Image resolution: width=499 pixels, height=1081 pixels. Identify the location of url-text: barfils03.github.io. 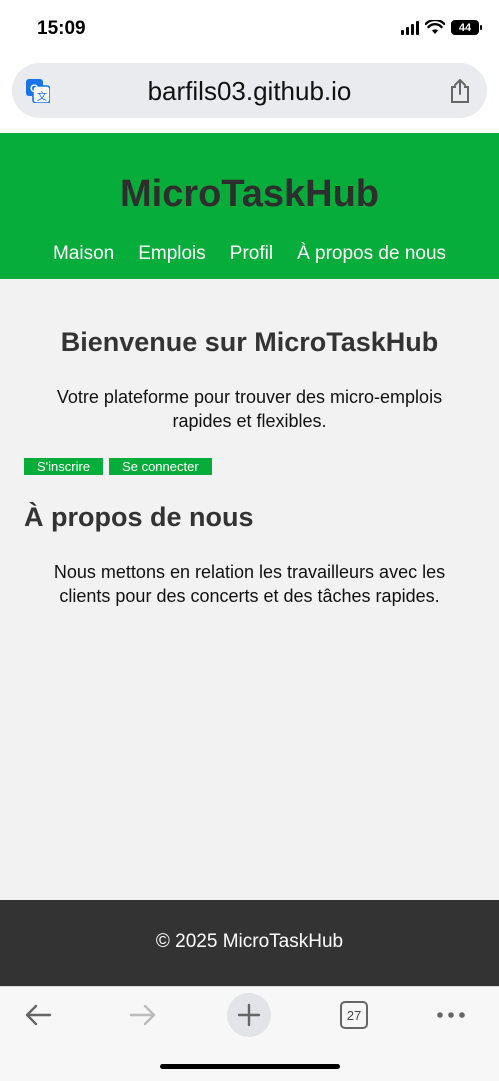
(249, 91).